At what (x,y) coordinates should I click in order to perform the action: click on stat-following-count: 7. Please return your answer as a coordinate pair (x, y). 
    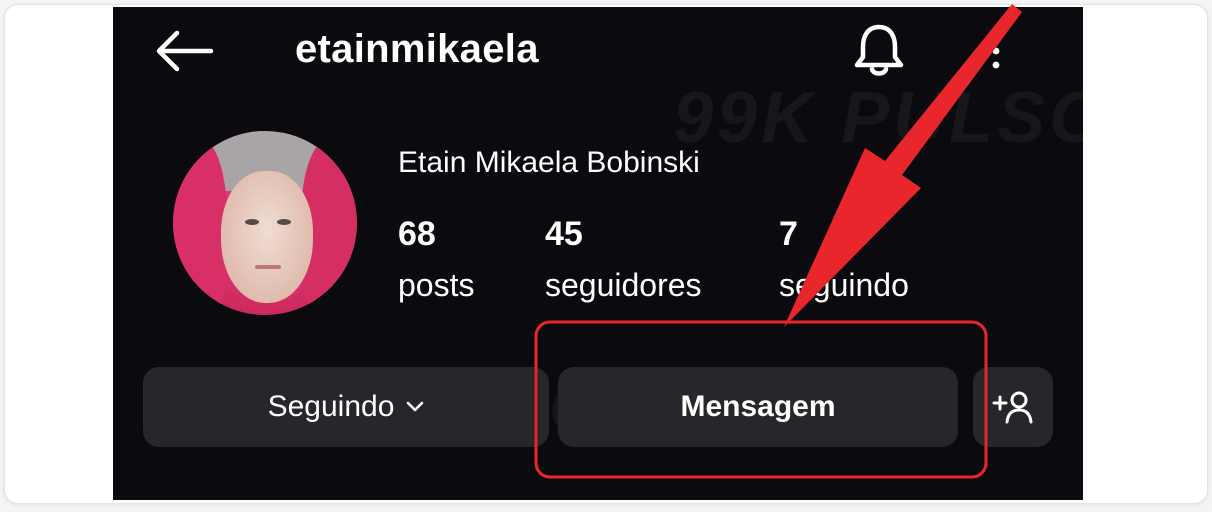
    Looking at the image, I should click on (788, 234).